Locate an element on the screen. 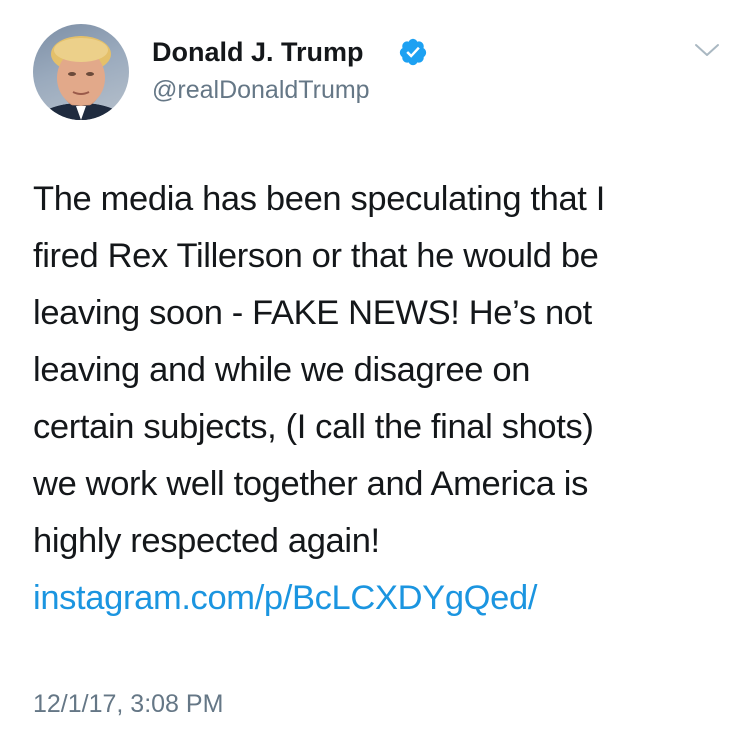 Image resolution: width=735 pixels, height=741 pixels. author-handle: @realDonaldTrump is located at coordinates (261, 90).